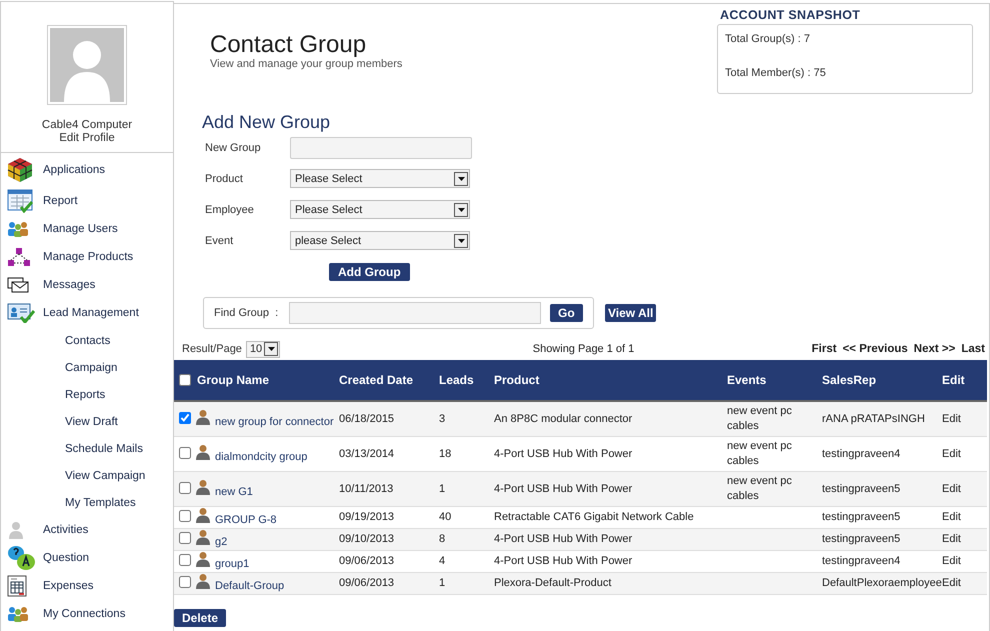 This screenshot has width=990, height=631. What do you see at coordinates (366, 539) in the screenshot?
I see `table-cell: 09/10/2013` at bounding box center [366, 539].